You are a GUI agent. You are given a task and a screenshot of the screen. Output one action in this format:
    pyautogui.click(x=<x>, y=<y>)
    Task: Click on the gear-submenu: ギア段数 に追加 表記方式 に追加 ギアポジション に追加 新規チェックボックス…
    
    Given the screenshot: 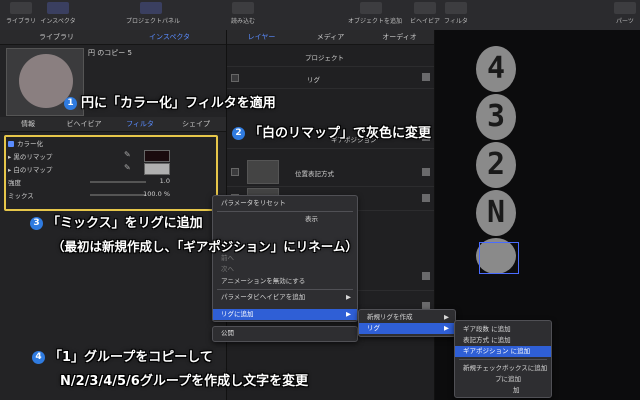 What is the action you would take?
    pyautogui.click(x=503, y=359)
    